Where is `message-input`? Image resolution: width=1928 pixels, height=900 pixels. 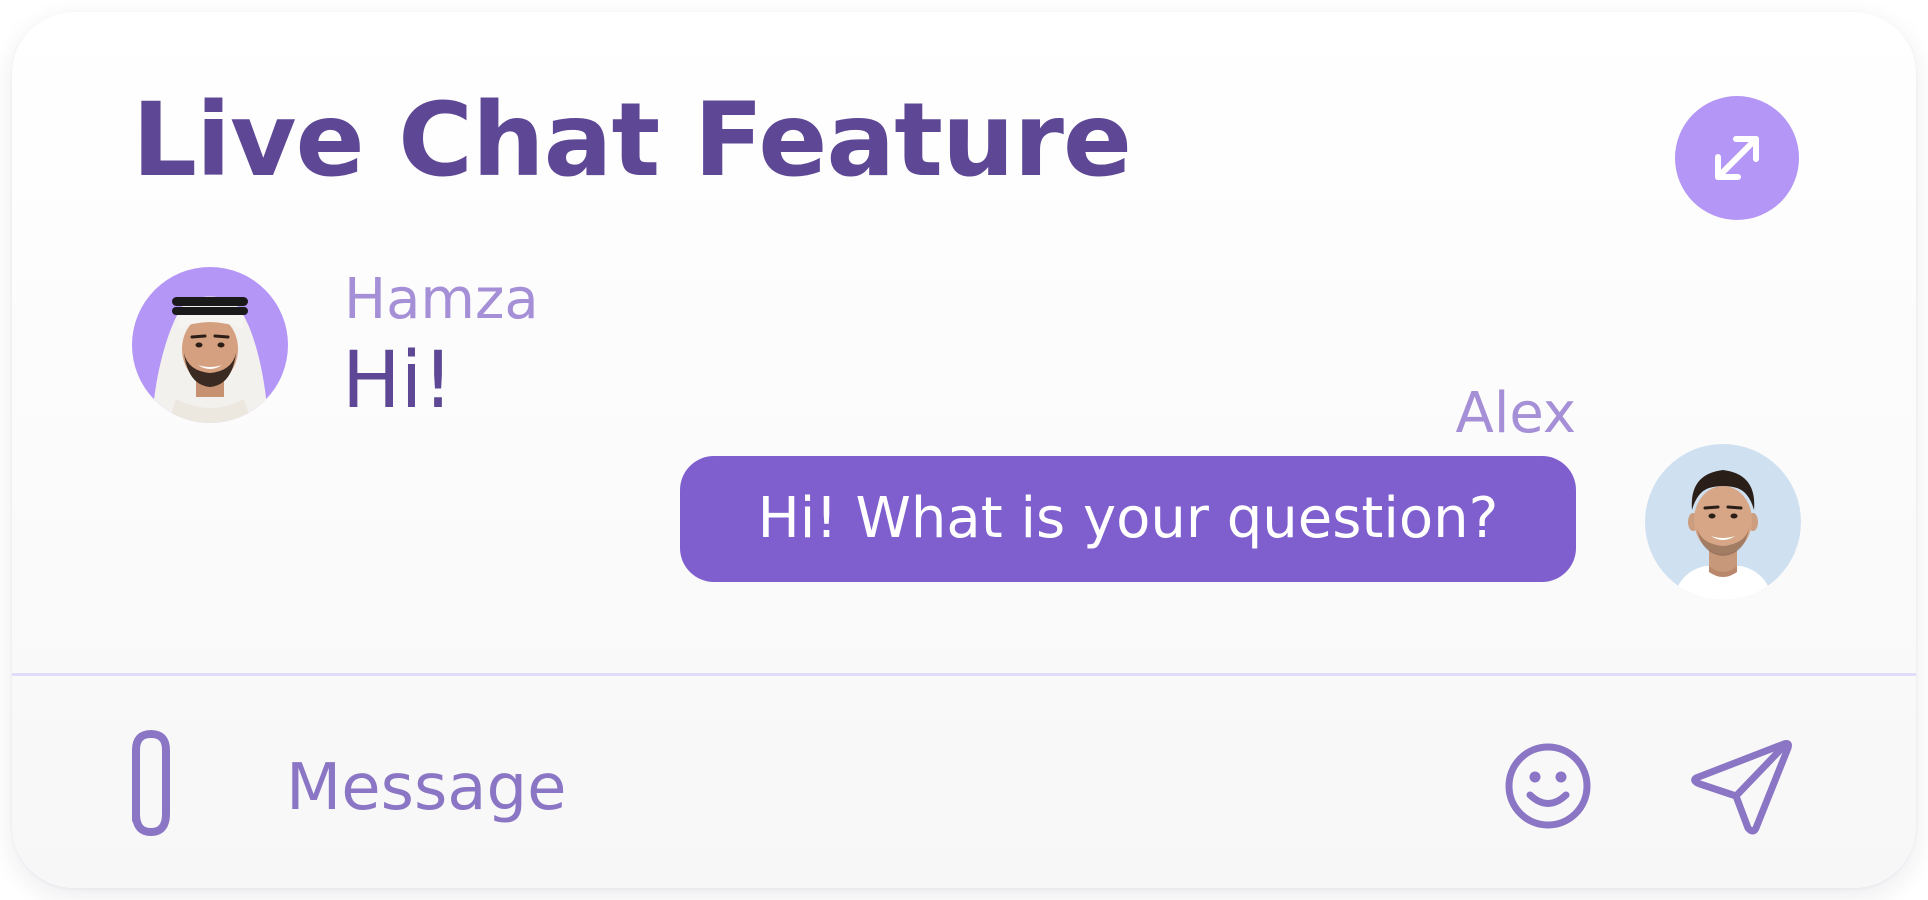 message-input is located at coordinates (861, 788).